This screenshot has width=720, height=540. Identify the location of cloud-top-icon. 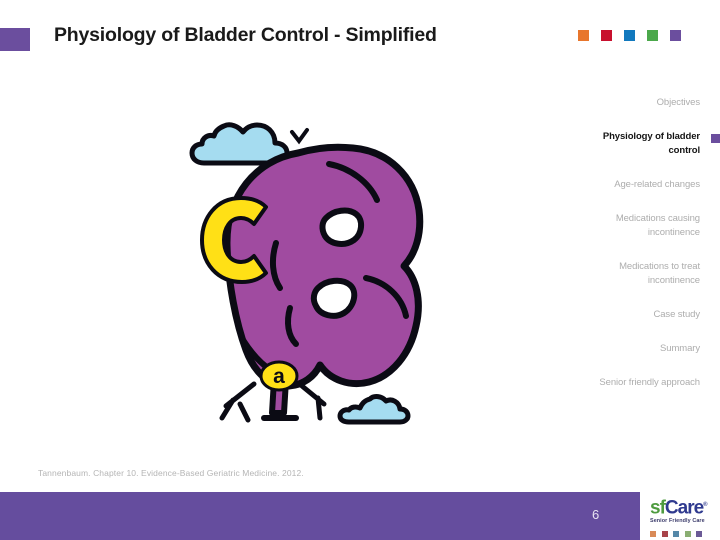
(239, 144).